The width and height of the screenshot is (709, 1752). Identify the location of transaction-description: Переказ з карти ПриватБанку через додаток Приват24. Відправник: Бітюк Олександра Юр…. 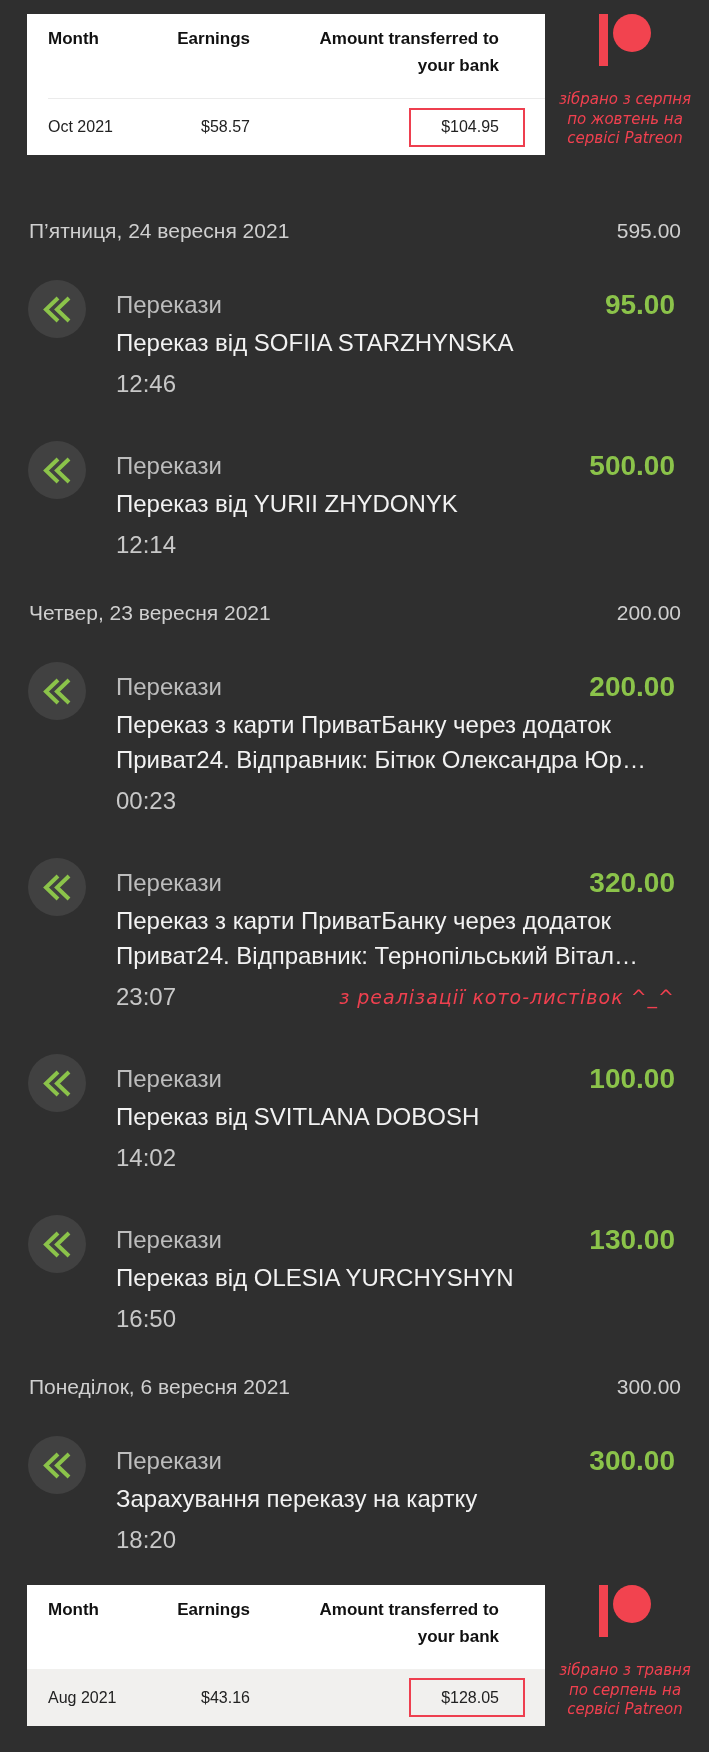
(381, 742).